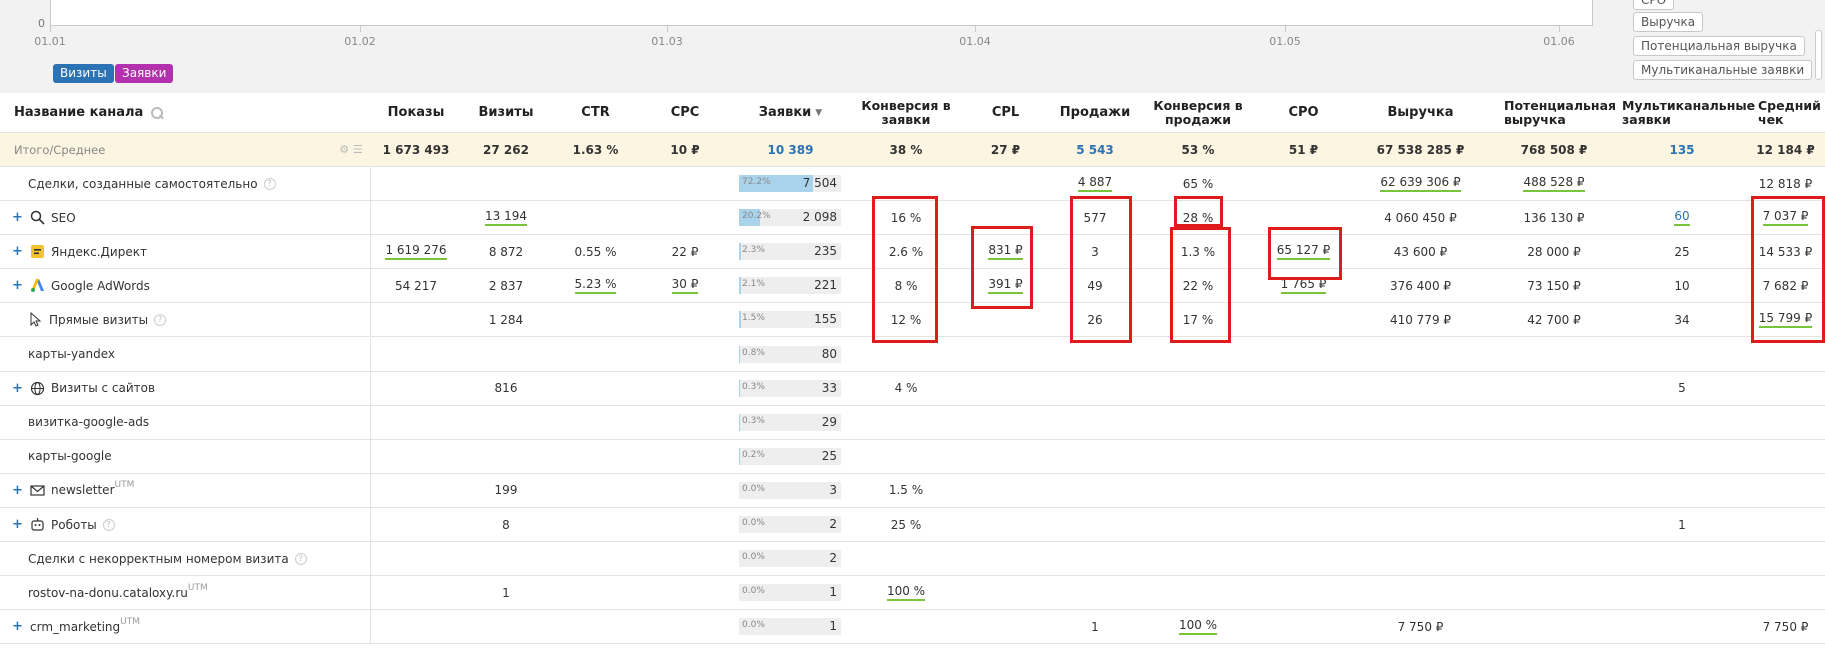 This screenshot has width=1825, height=652. I want to click on table-row: + Роботы? 0.0% 2 8 25 % 1, so click(912, 525).